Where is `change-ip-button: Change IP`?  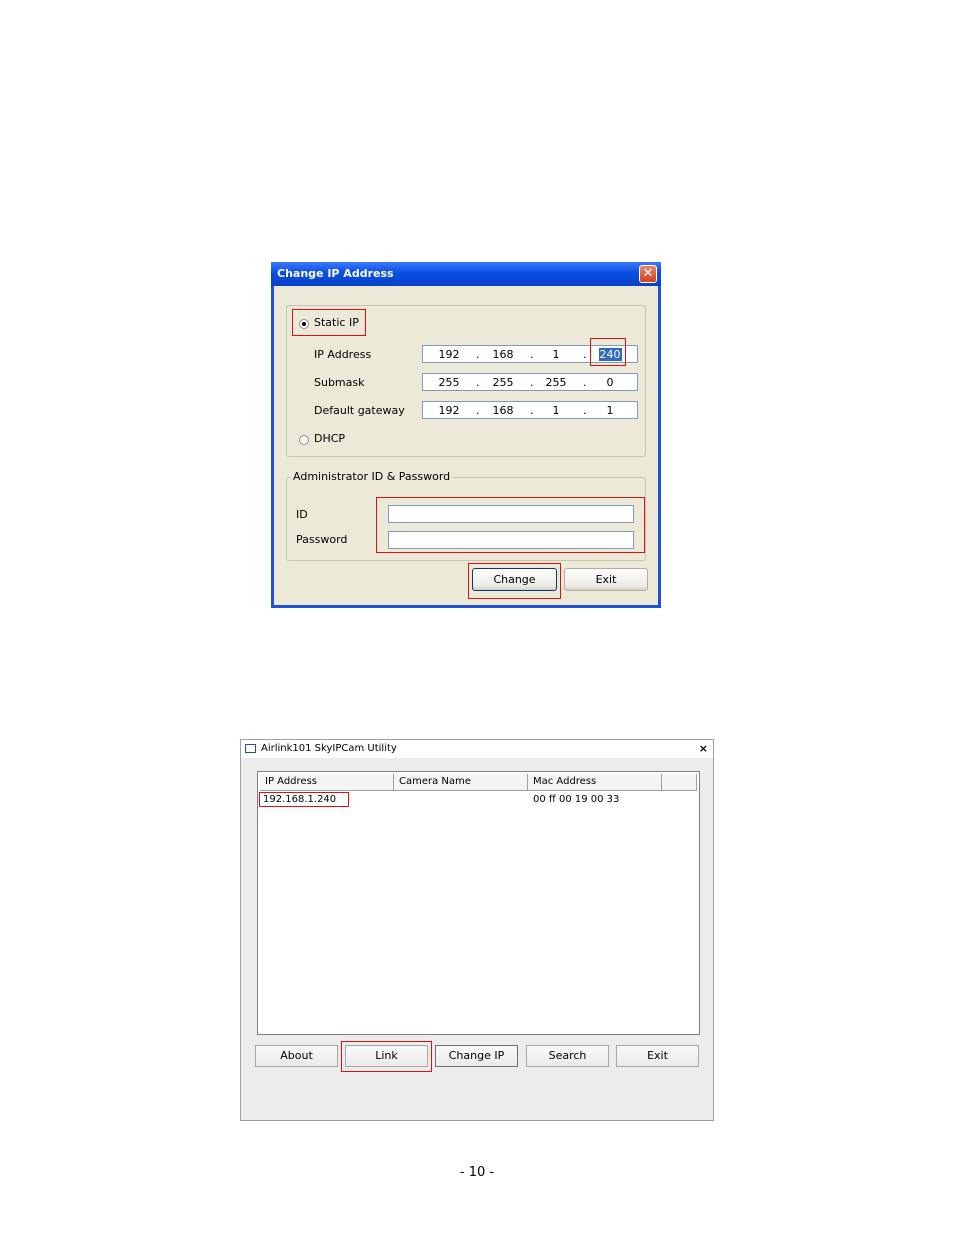 change-ip-button: Change IP is located at coordinates (476, 1056).